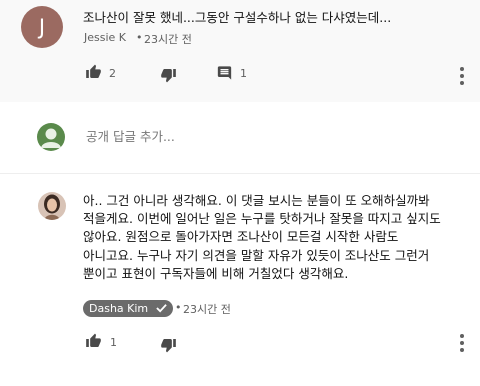 The image size is (480, 386). I want to click on like-count: 2, so click(112, 73).